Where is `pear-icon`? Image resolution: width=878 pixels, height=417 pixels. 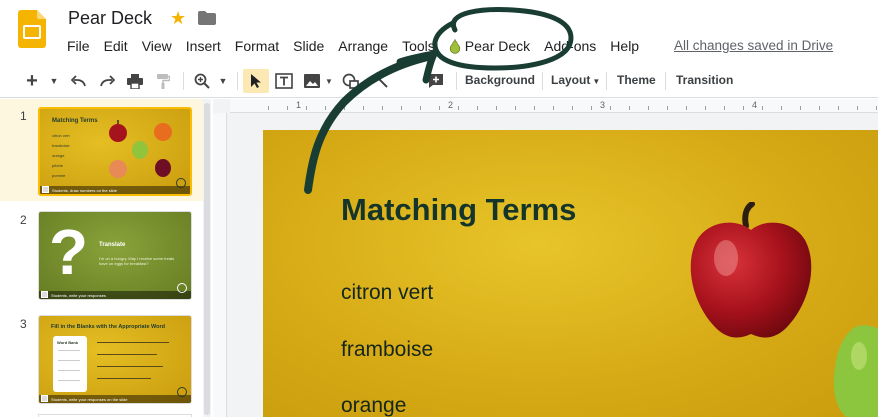
pear-icon is located at coordinates (454, 46).